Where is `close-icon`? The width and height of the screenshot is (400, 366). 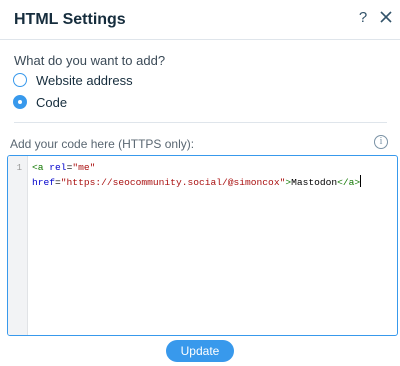
close-icon is located at coordinates (386, 17).